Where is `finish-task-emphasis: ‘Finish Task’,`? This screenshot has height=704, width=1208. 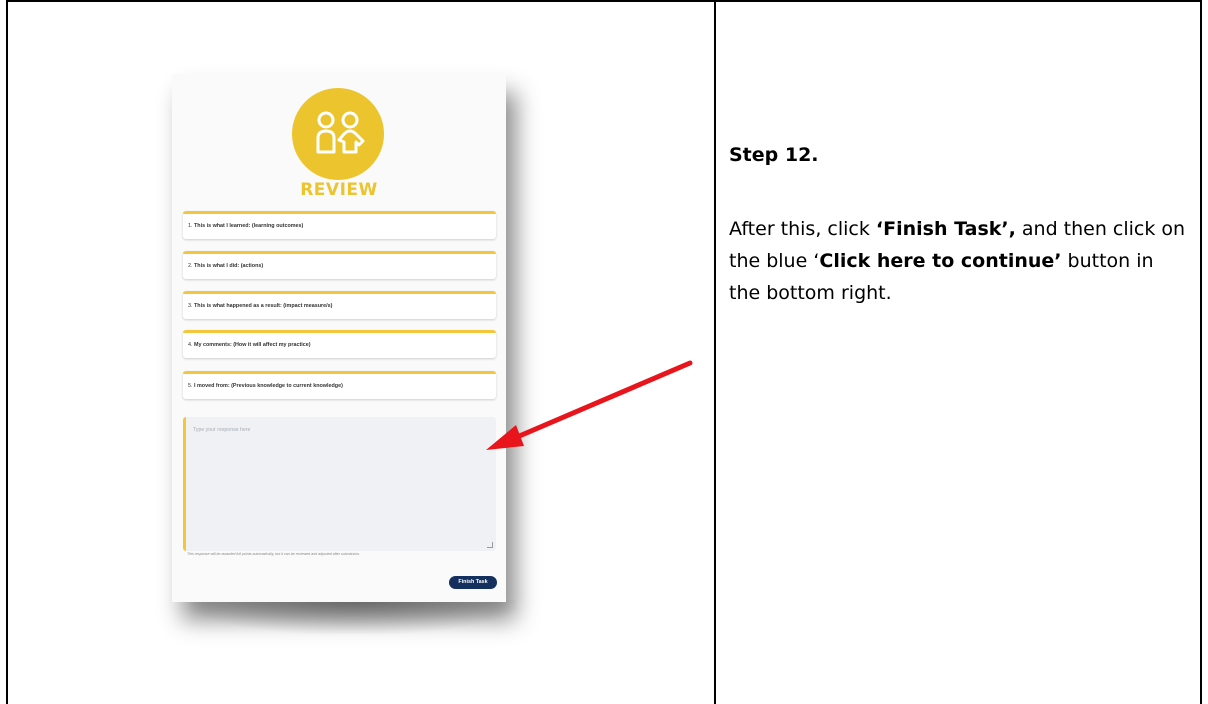
finish-task-emphasis: ‘Finish Task’, is located at coordinates (945, 229).